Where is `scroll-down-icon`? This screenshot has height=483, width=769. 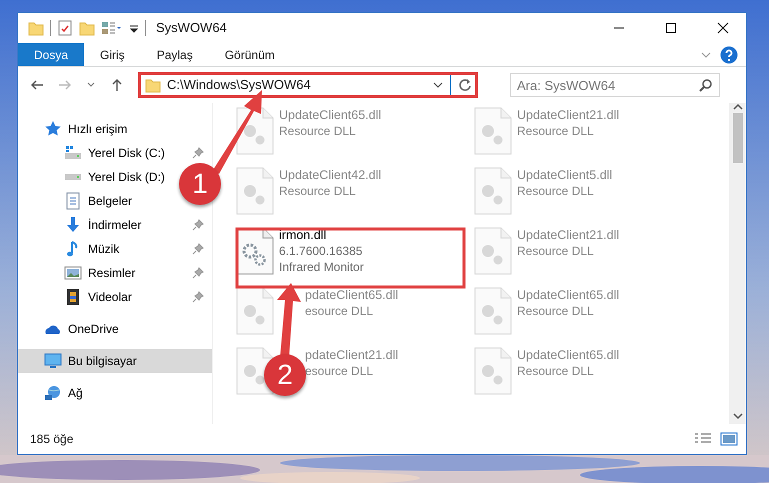
scroll-down-icon is located at coordinates (737, 416).